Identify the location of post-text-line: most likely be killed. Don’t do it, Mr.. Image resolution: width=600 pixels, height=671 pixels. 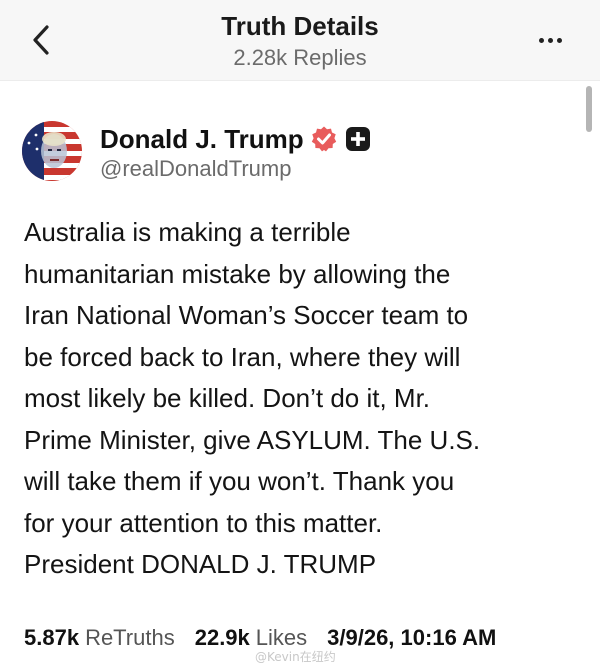
(227, 398).